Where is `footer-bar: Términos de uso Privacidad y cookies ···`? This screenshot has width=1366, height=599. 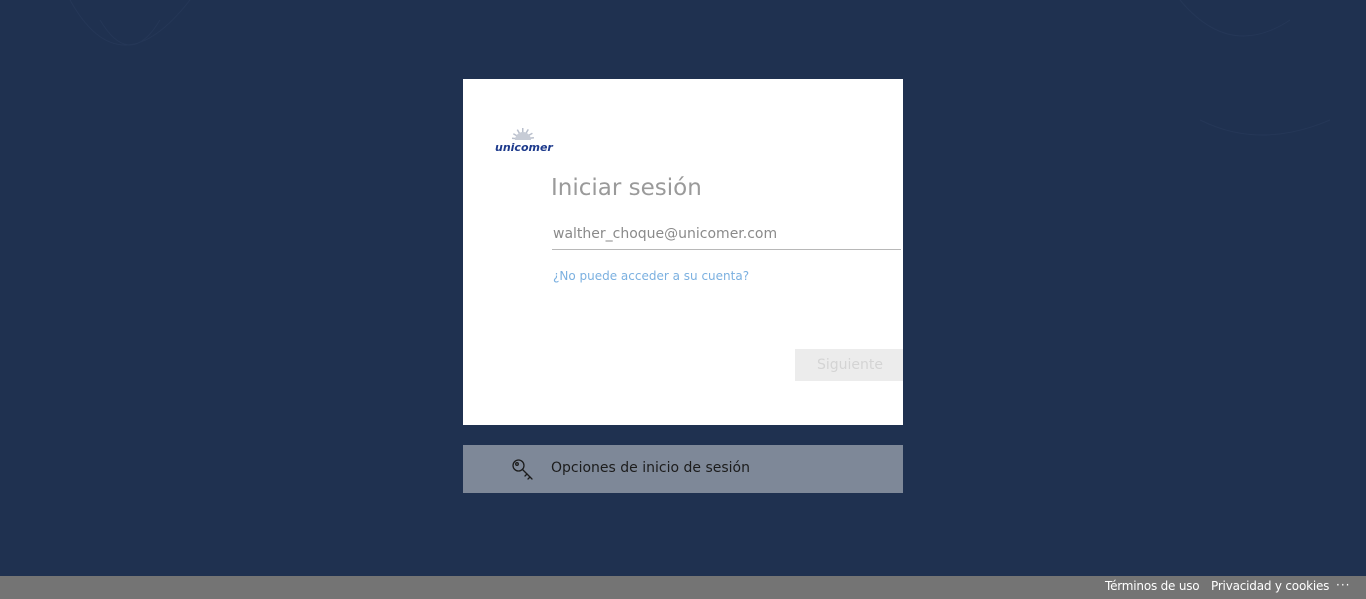
footer-bar: Términos de uso Privacidad y cookies ··· is located at coordinates (683, 587).